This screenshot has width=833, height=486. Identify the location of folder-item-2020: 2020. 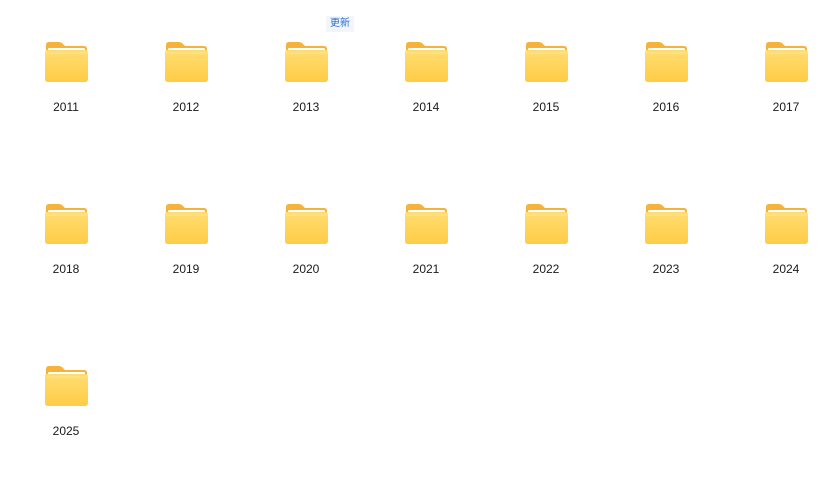
(306, 243).